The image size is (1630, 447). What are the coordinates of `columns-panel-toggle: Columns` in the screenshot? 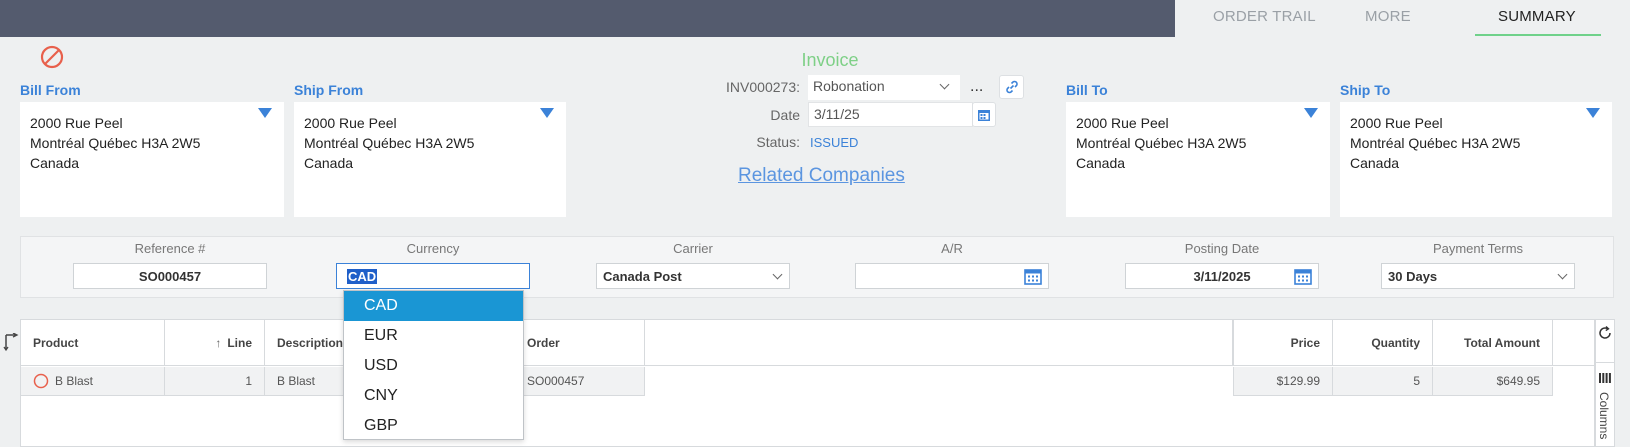 It's located at (1604, 415).